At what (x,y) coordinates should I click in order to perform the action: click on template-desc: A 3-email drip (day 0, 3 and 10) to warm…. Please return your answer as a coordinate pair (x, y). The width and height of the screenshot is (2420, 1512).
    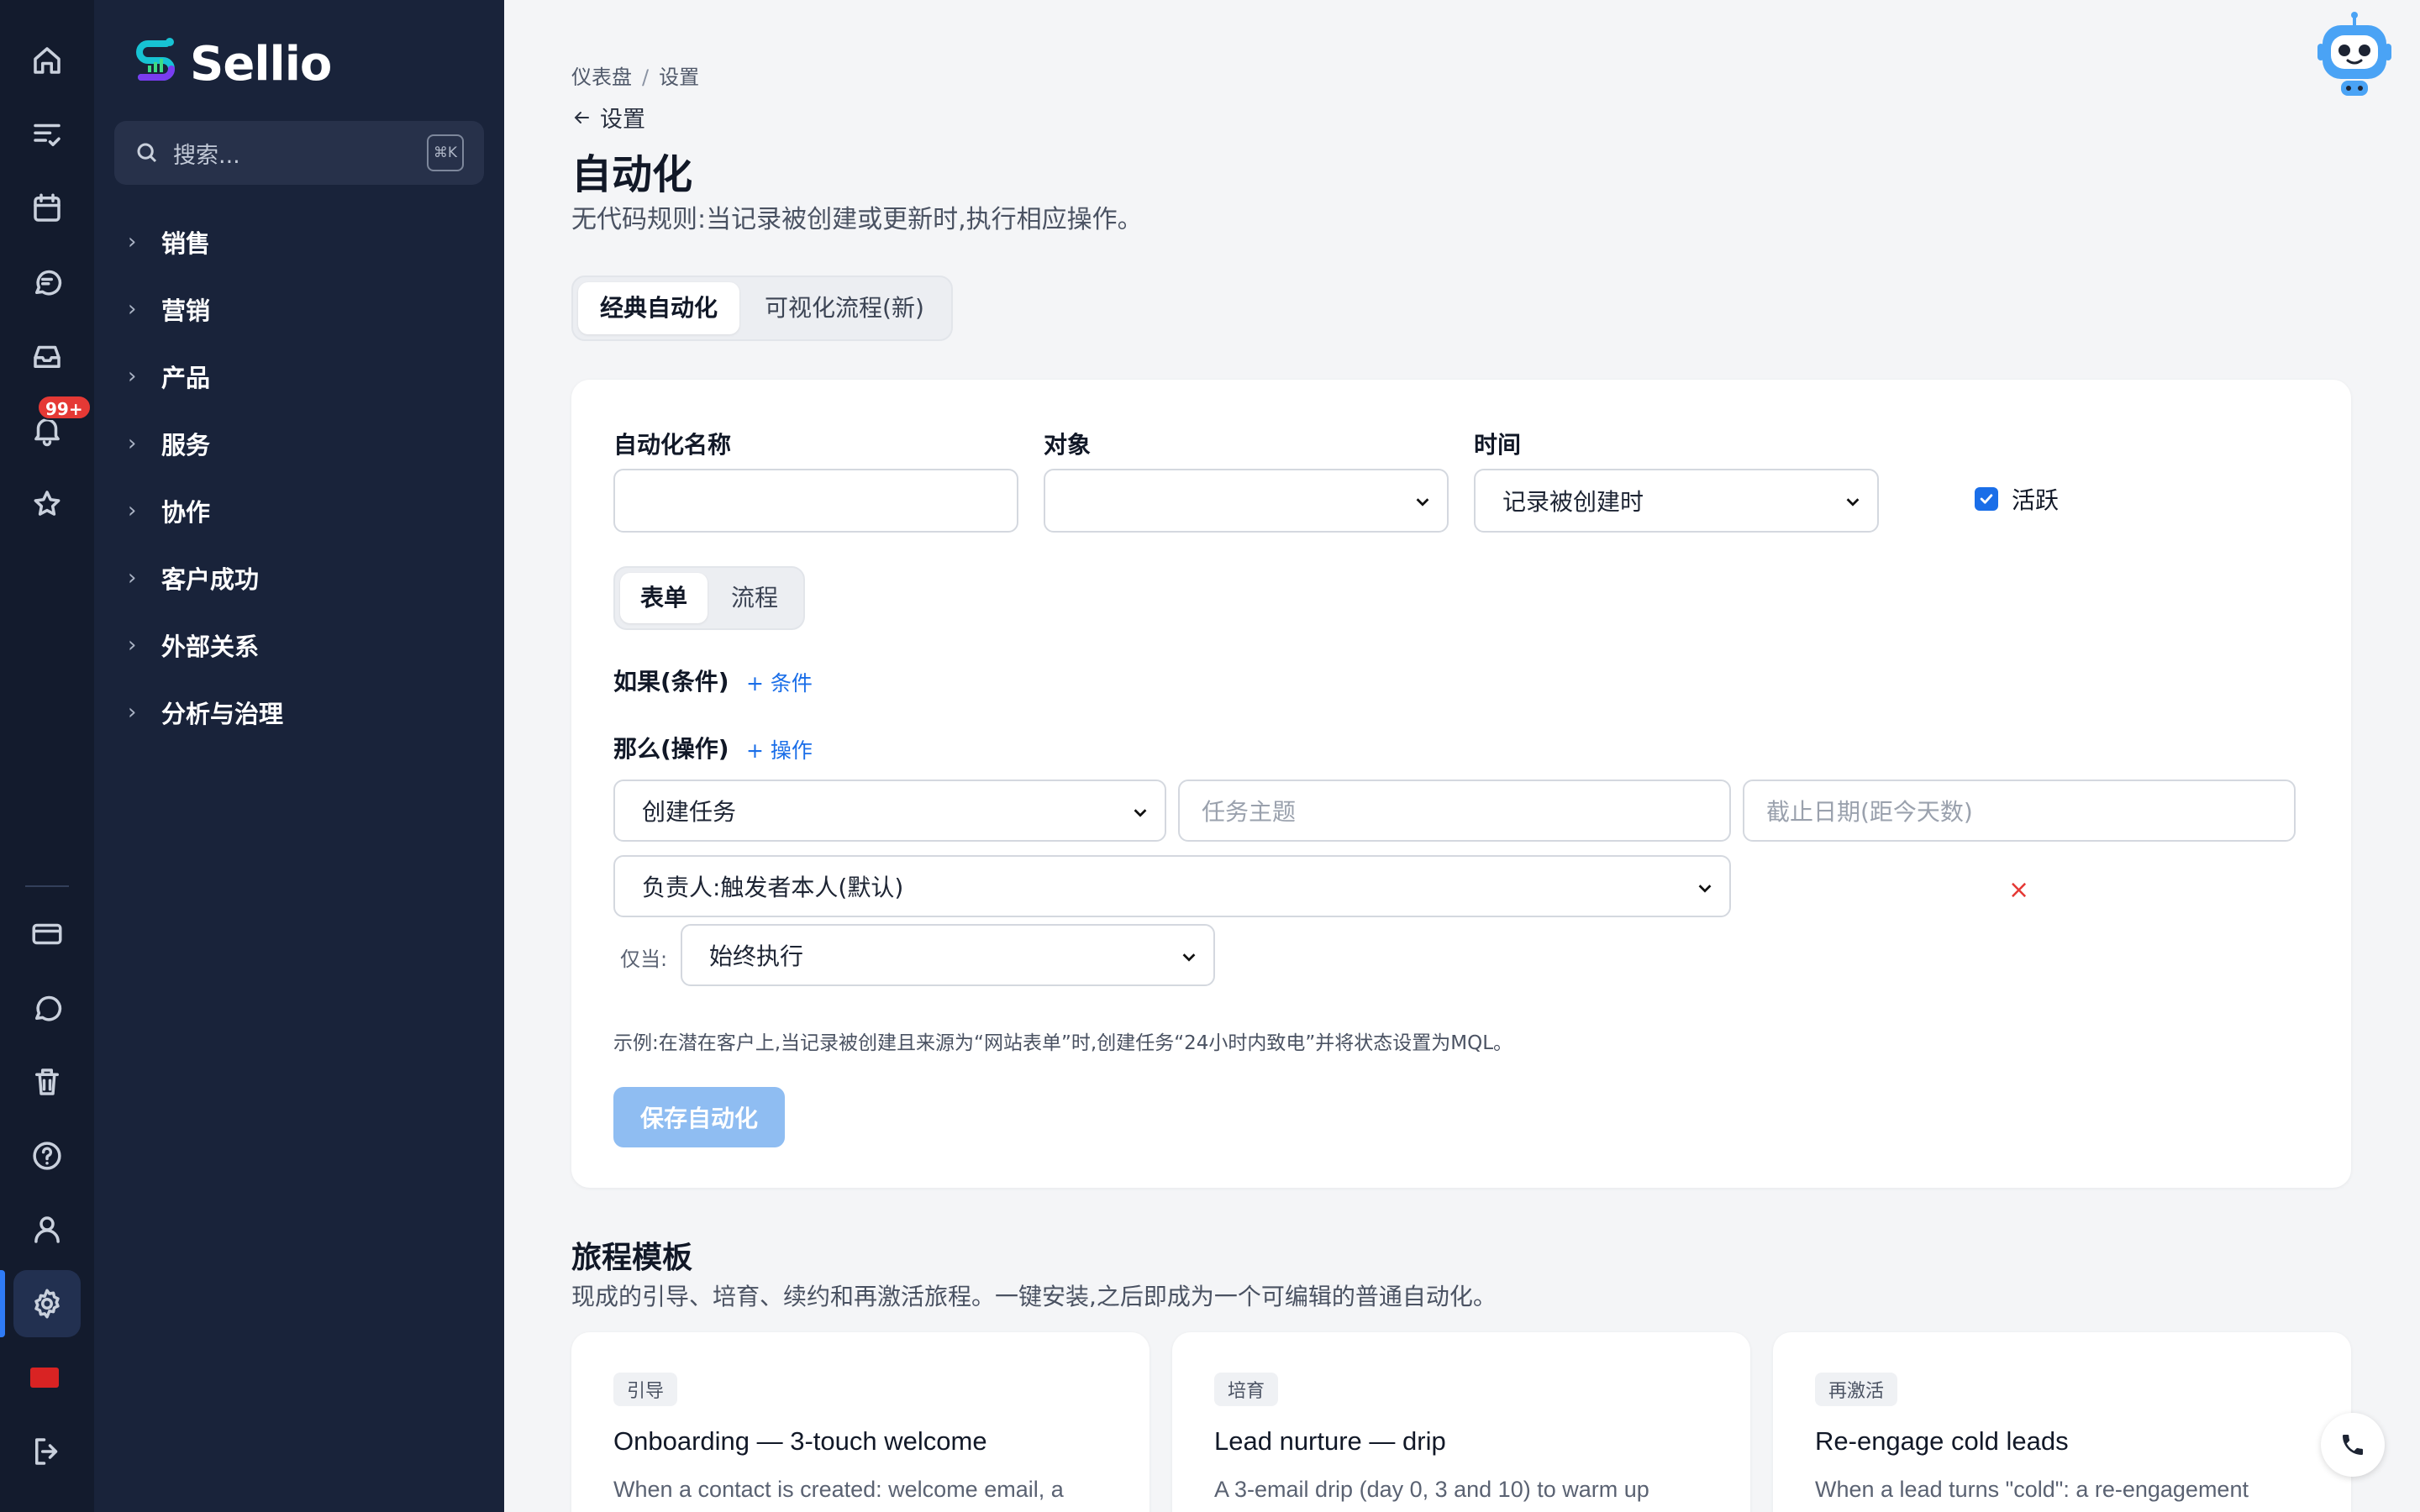
    Looking at the image, I should click on (1432, 1489).